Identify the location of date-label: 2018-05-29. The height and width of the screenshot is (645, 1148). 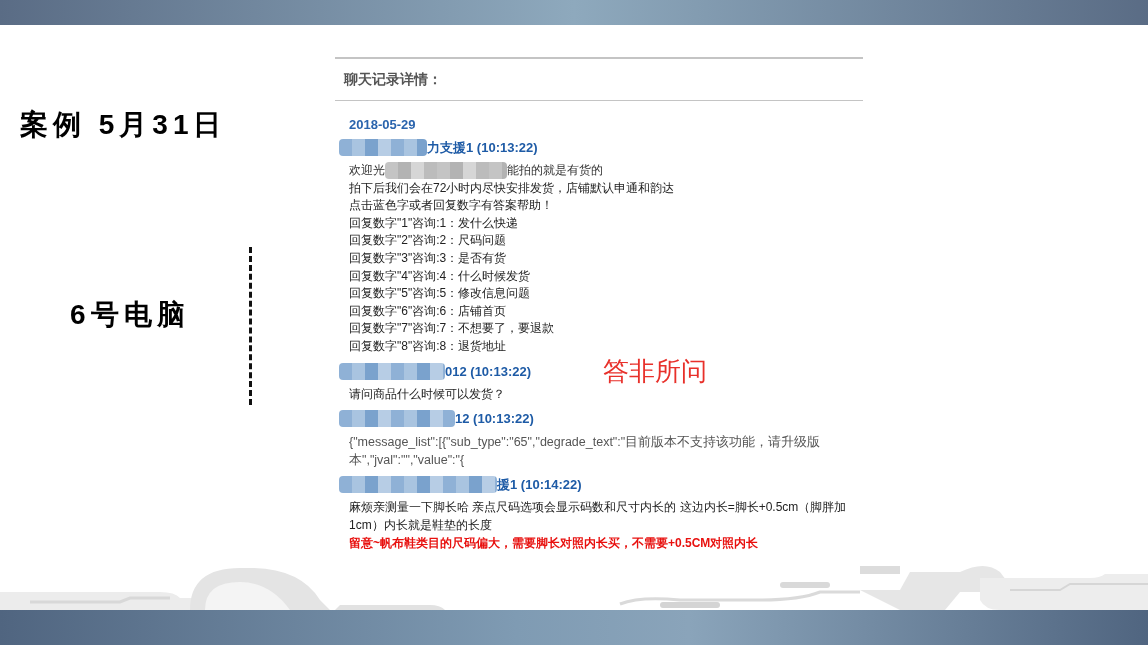
(382, 125).